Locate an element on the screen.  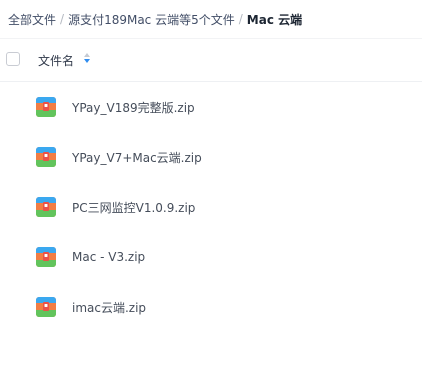
file-row: PC三网监控V1.0.9.zip is located at coordinates (211, 207).